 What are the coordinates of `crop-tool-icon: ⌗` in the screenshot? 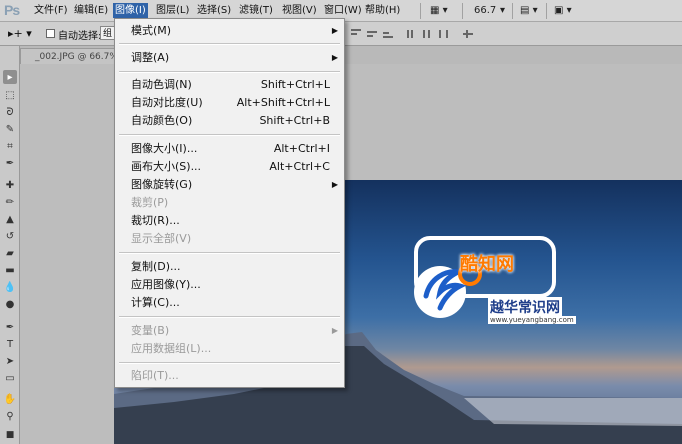 It's located at (10, 146).